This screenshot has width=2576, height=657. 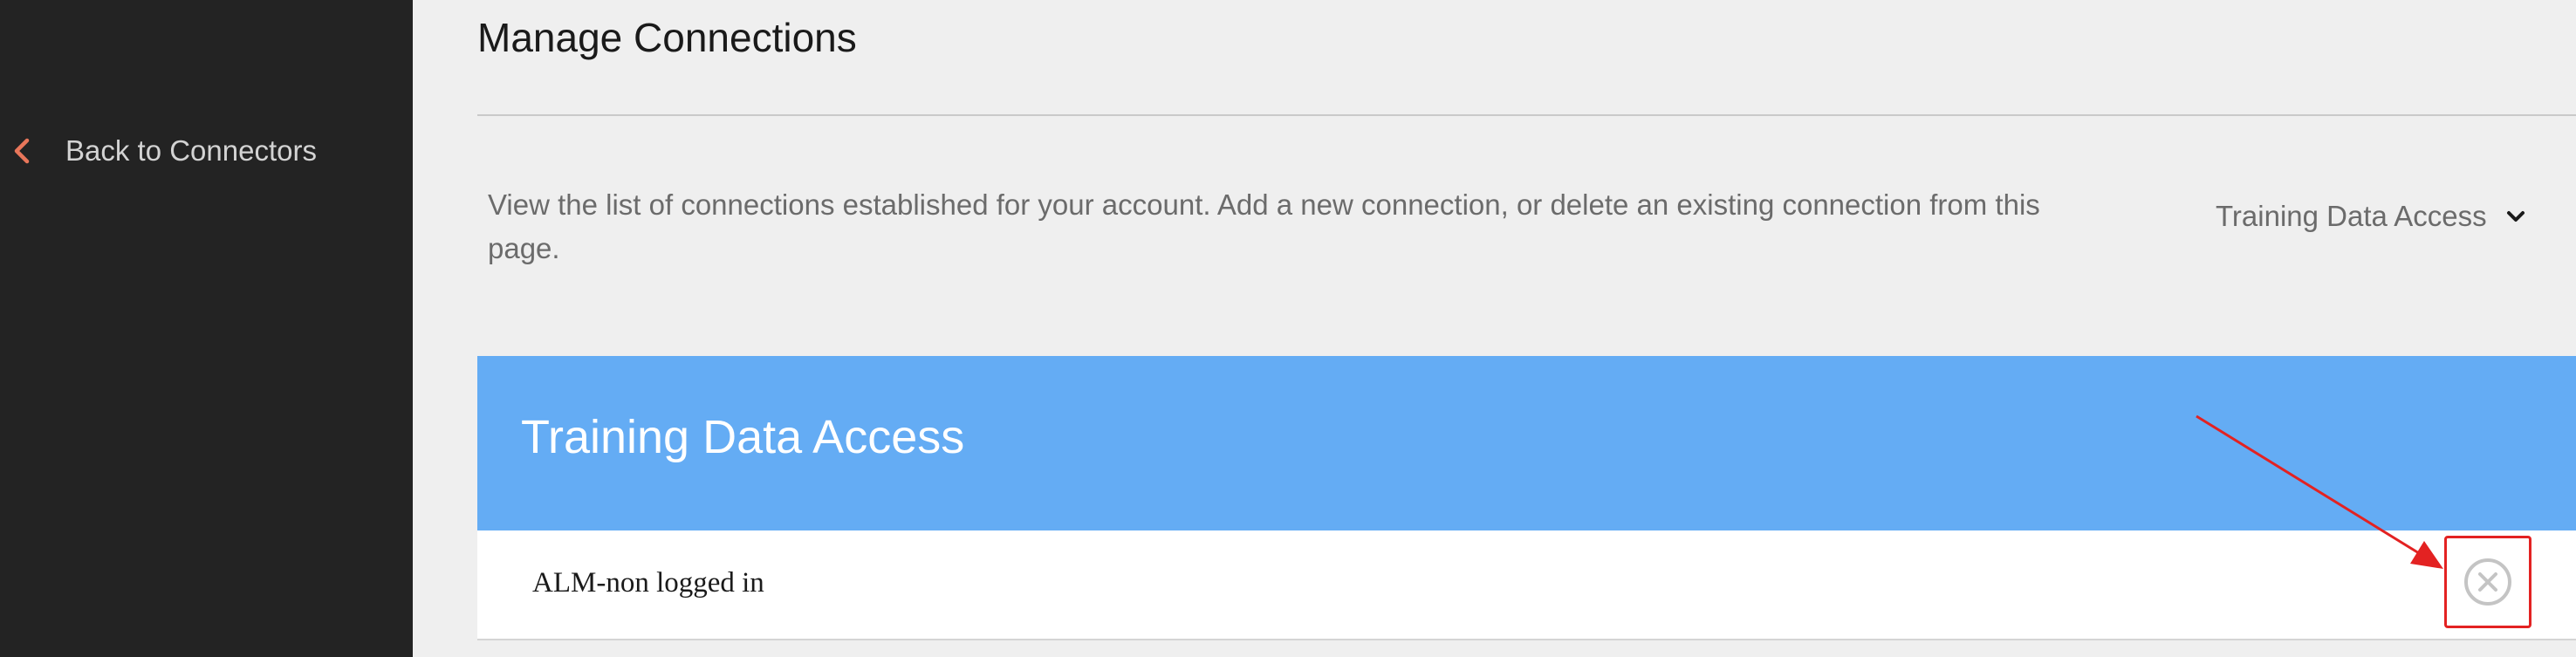 What do you see at coordinates (21, 151) in the screenshot?
I see `chevron-left-icon` at bounding box center [21, 151].